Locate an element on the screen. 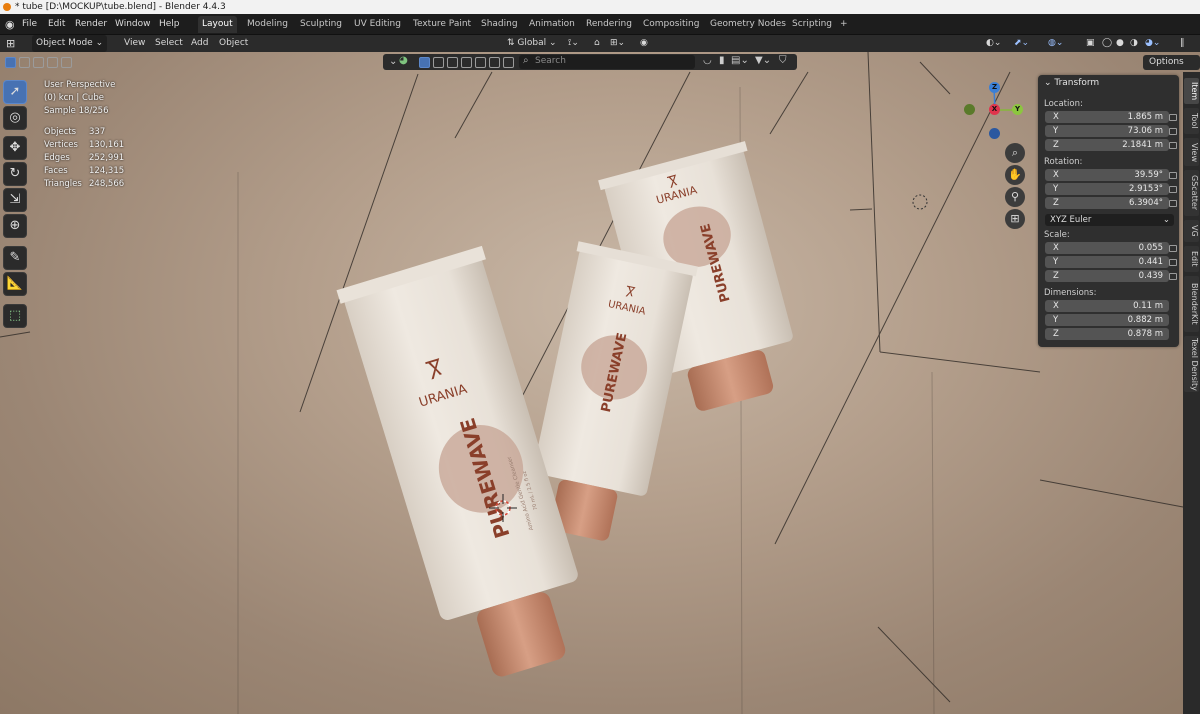 Image resolution: width=1200 pixels, height=714 pixels. dimensions-y-field: Y 0.882 m is located at coordinates (1107, 320).